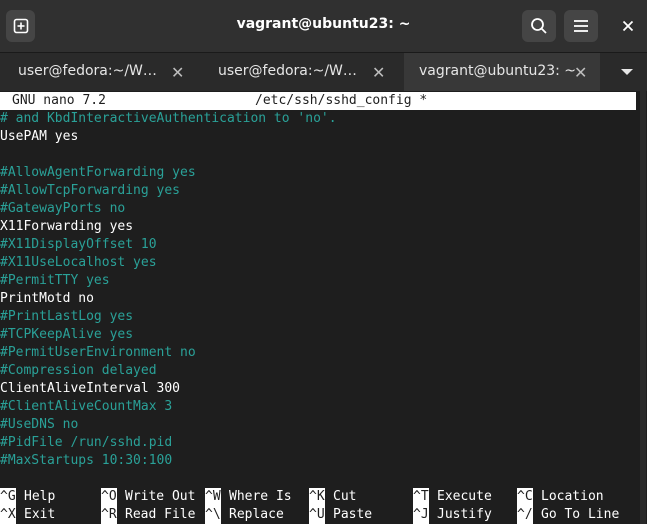  Describe the element at coordinates (160, 496) in the screenshot. I see `shortcut-label: Write Out` at that location.